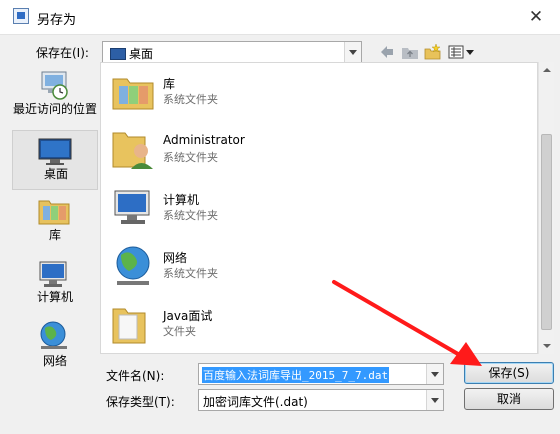  What do you see at coordinates (546, 346) in the screenshot?
I see `scroll-down-icon` at bounding box center [546, 346].